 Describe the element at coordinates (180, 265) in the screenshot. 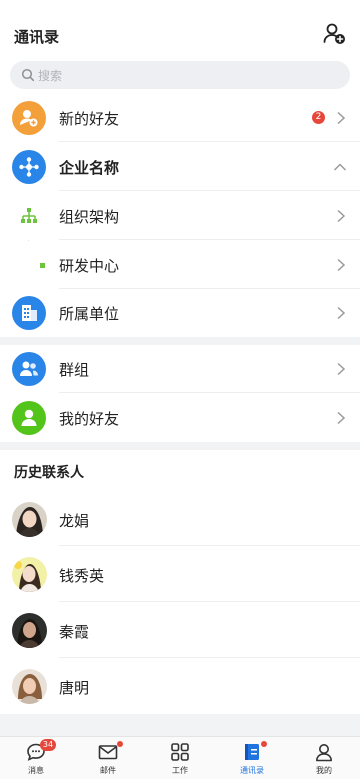

I see `rd-center-item: 研发中心` at that location.